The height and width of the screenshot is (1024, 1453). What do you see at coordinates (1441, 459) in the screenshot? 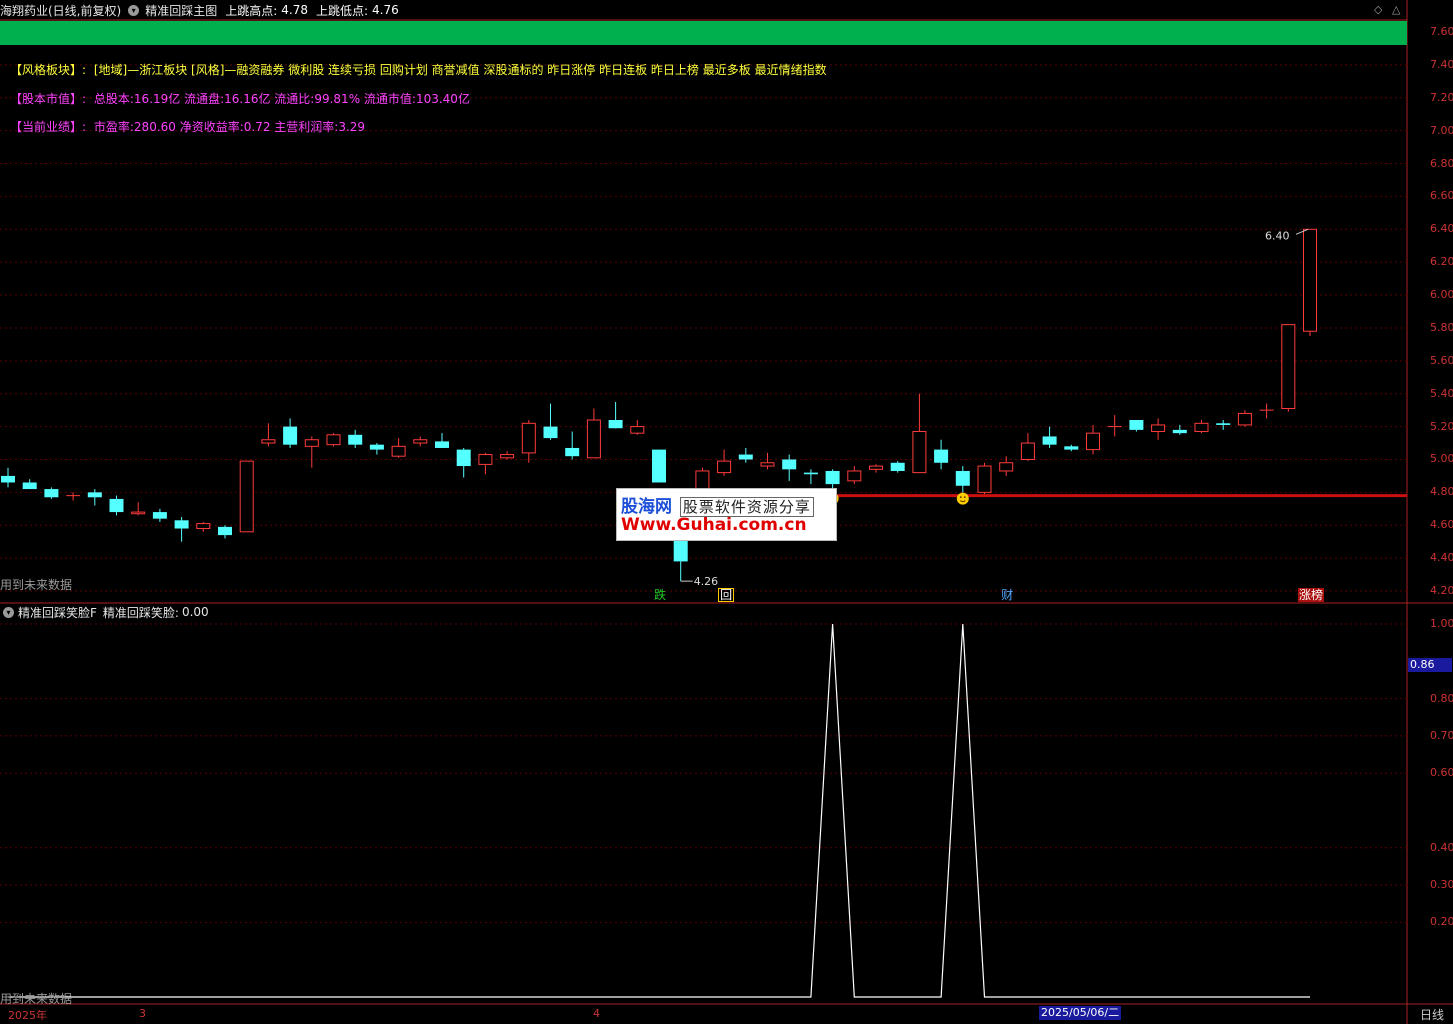
I see `price-tick: 5.00` at bounding box center [1441, 459].